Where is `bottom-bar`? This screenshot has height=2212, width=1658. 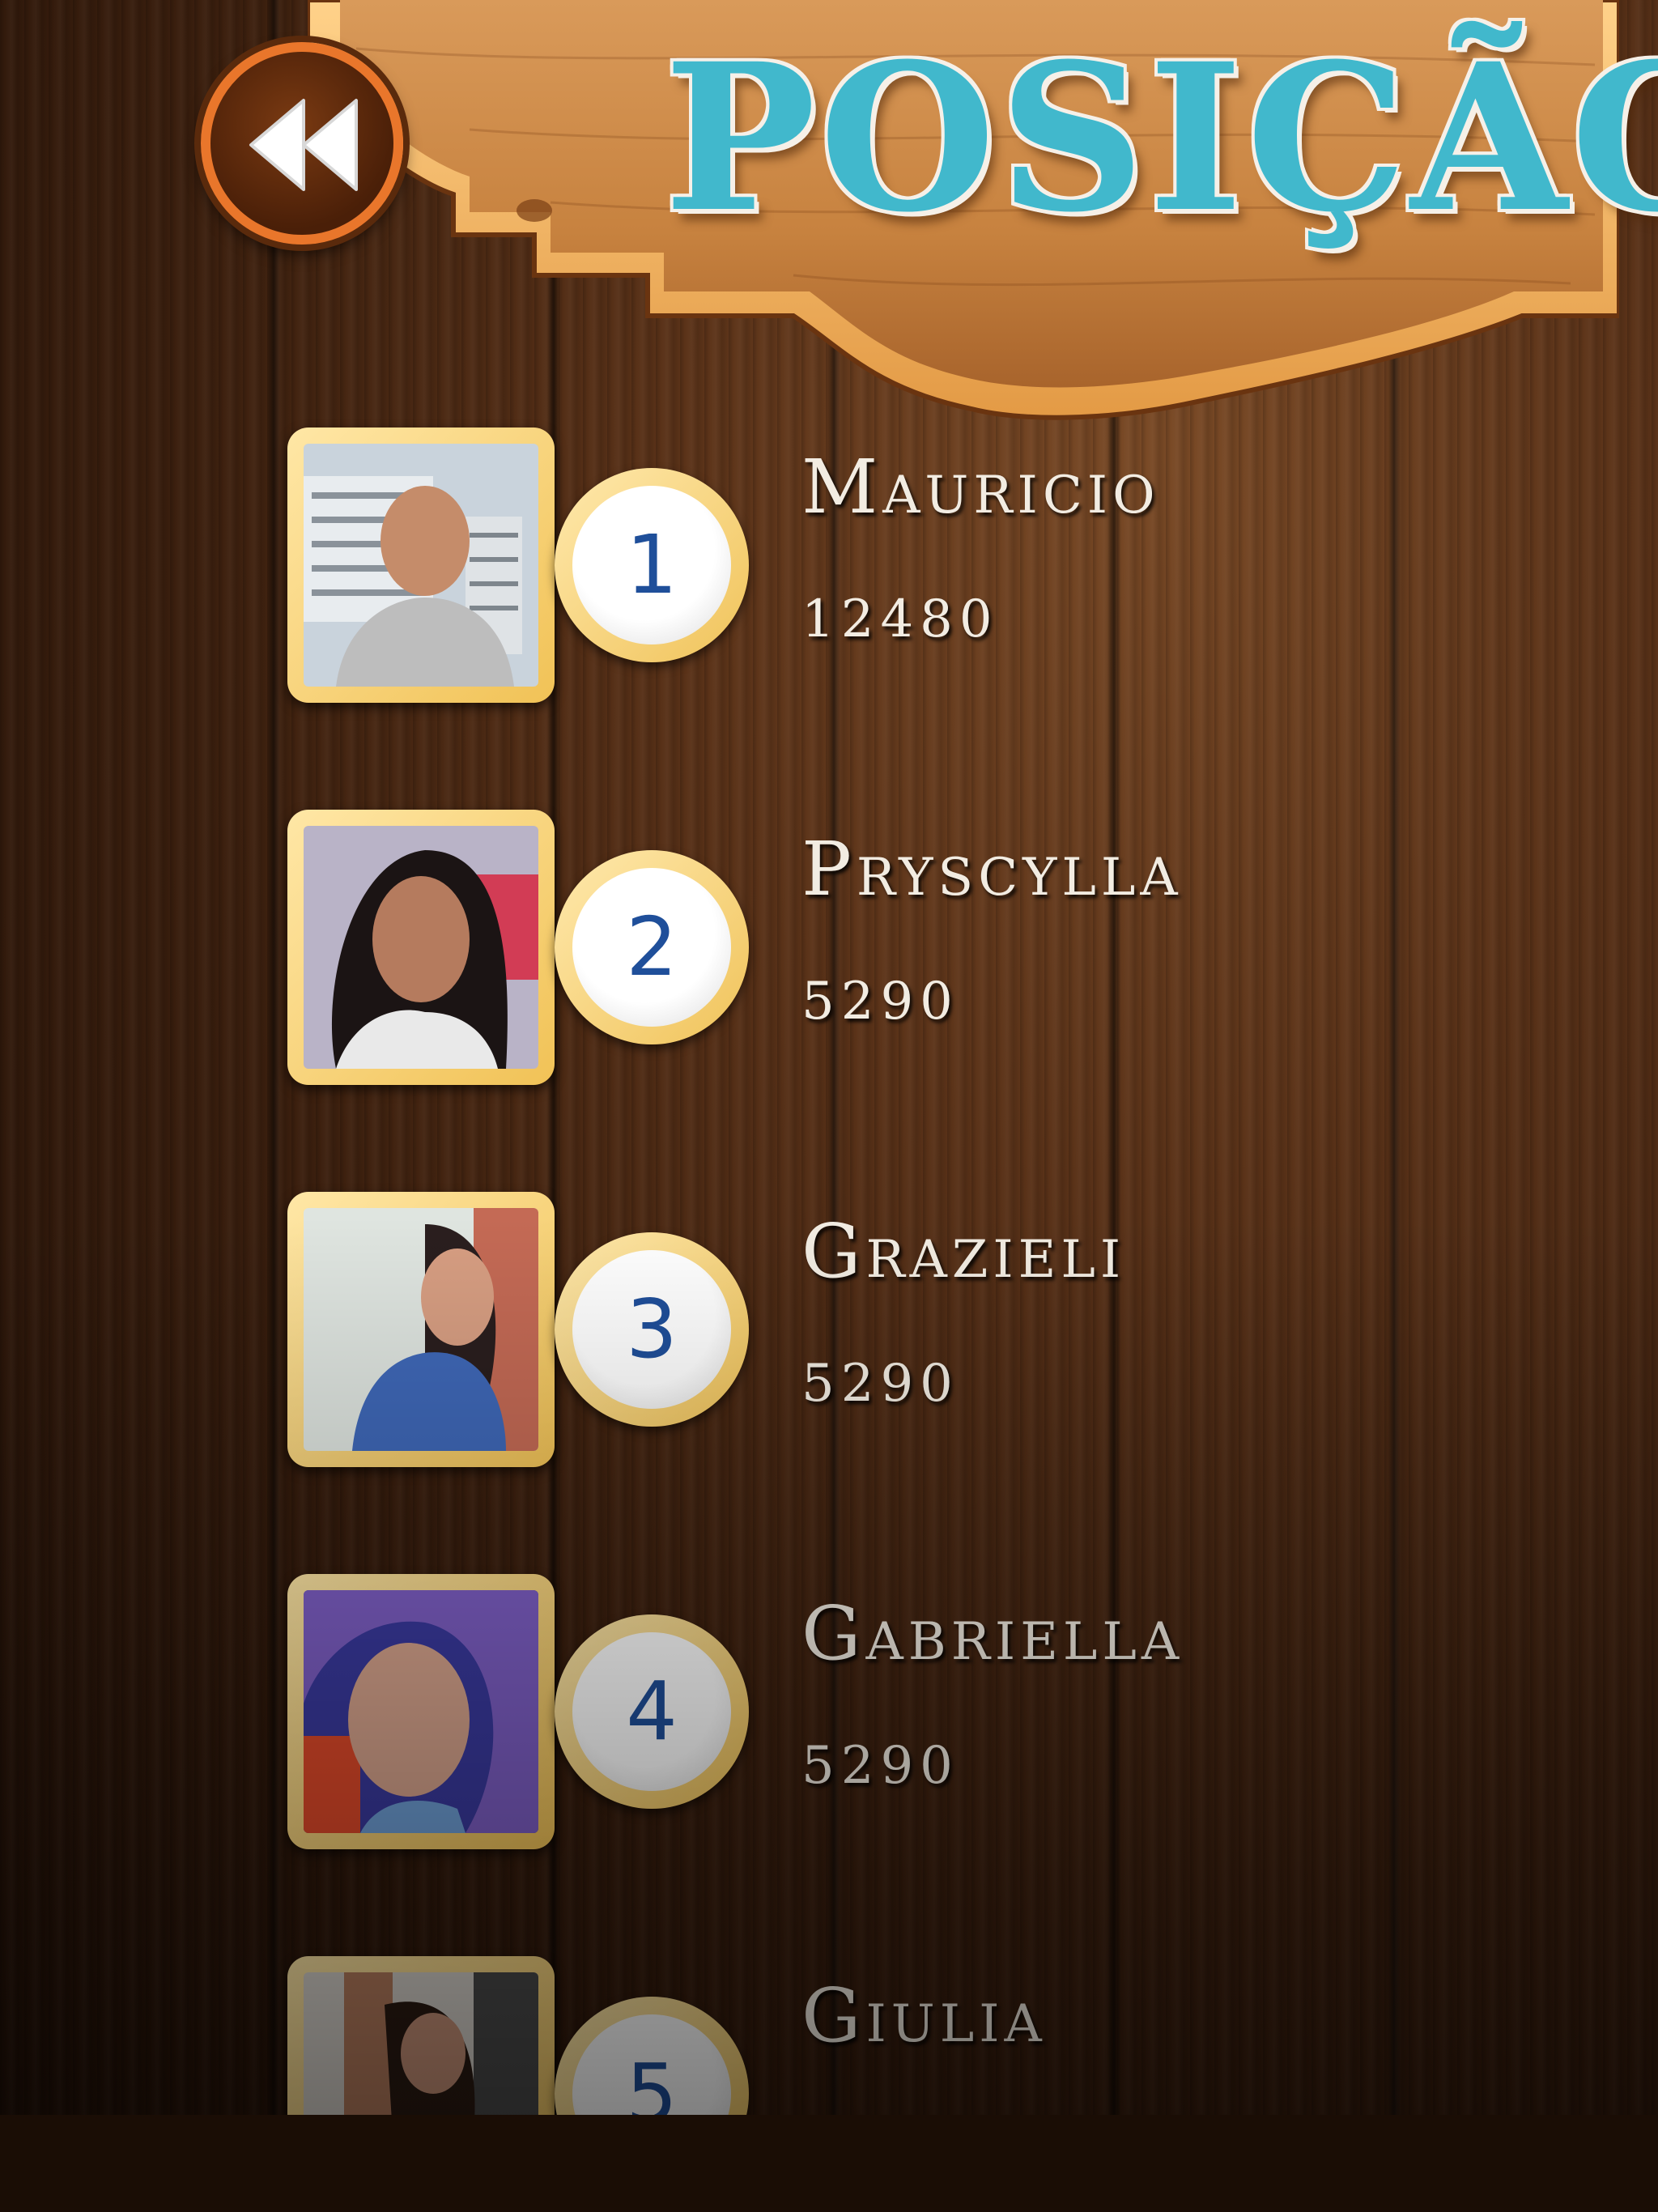
bottom-bar is located at coordinates (829, 2164).